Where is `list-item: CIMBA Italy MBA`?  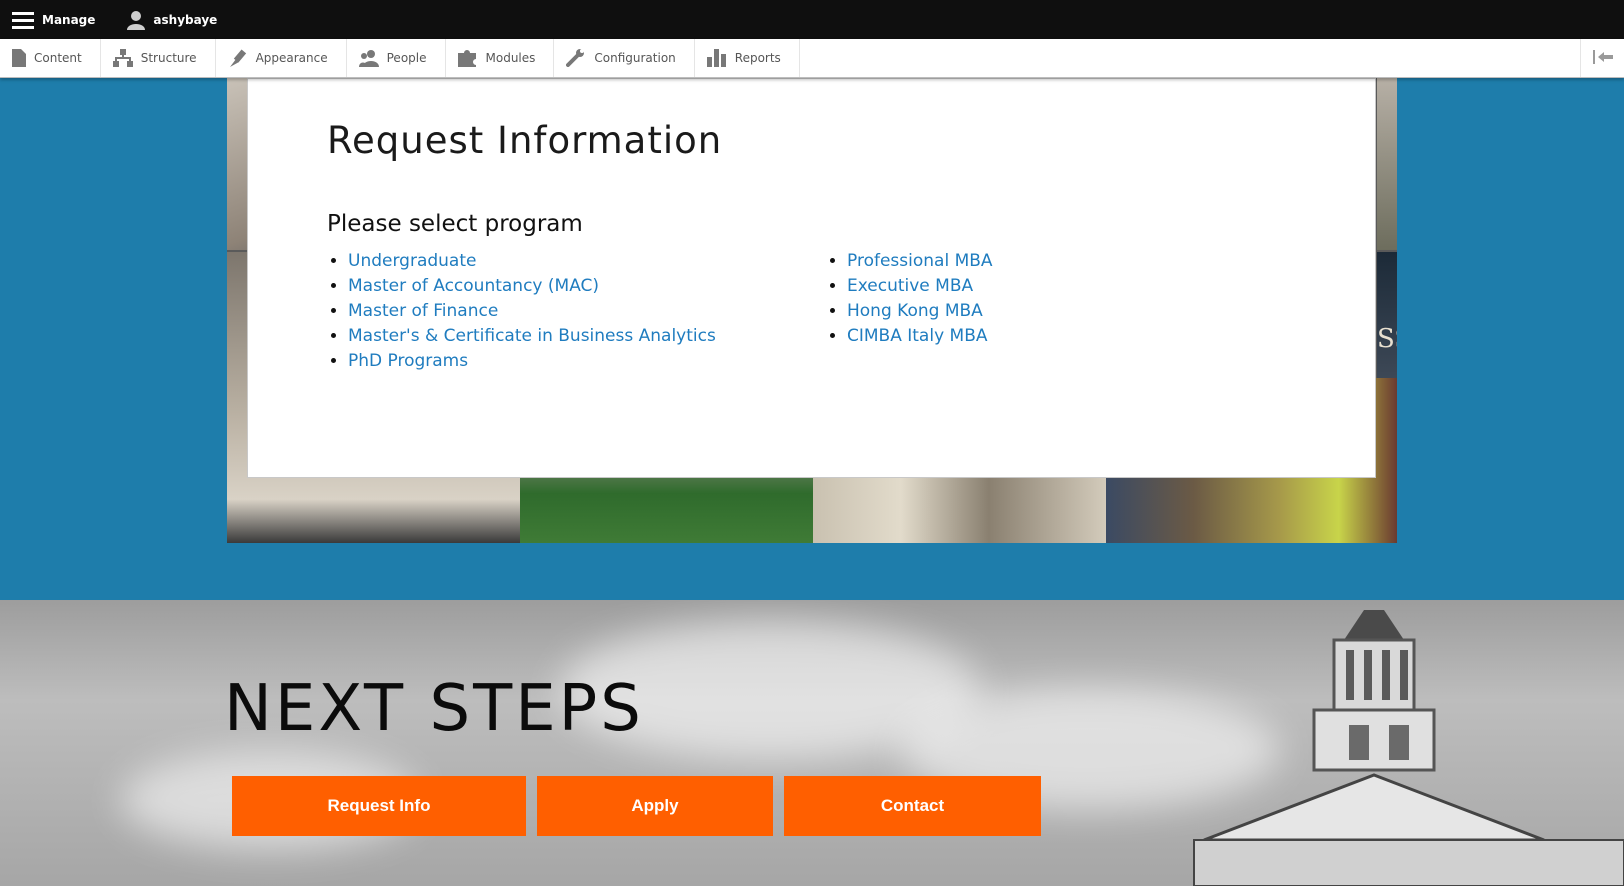
list-item: CIMBA Italy MBA is located at coordinates (920, 336).